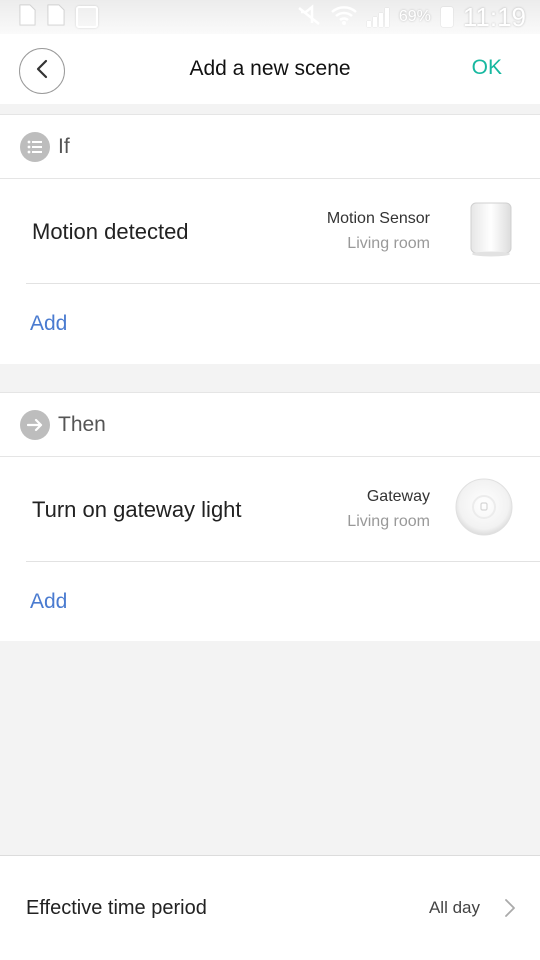 The height and width of the screenshot is (960, 540). What do you see at coordinates (378, 218) in the screenshot?
I see `device-name: Motion Sensor` at bounding box center [378, 218].